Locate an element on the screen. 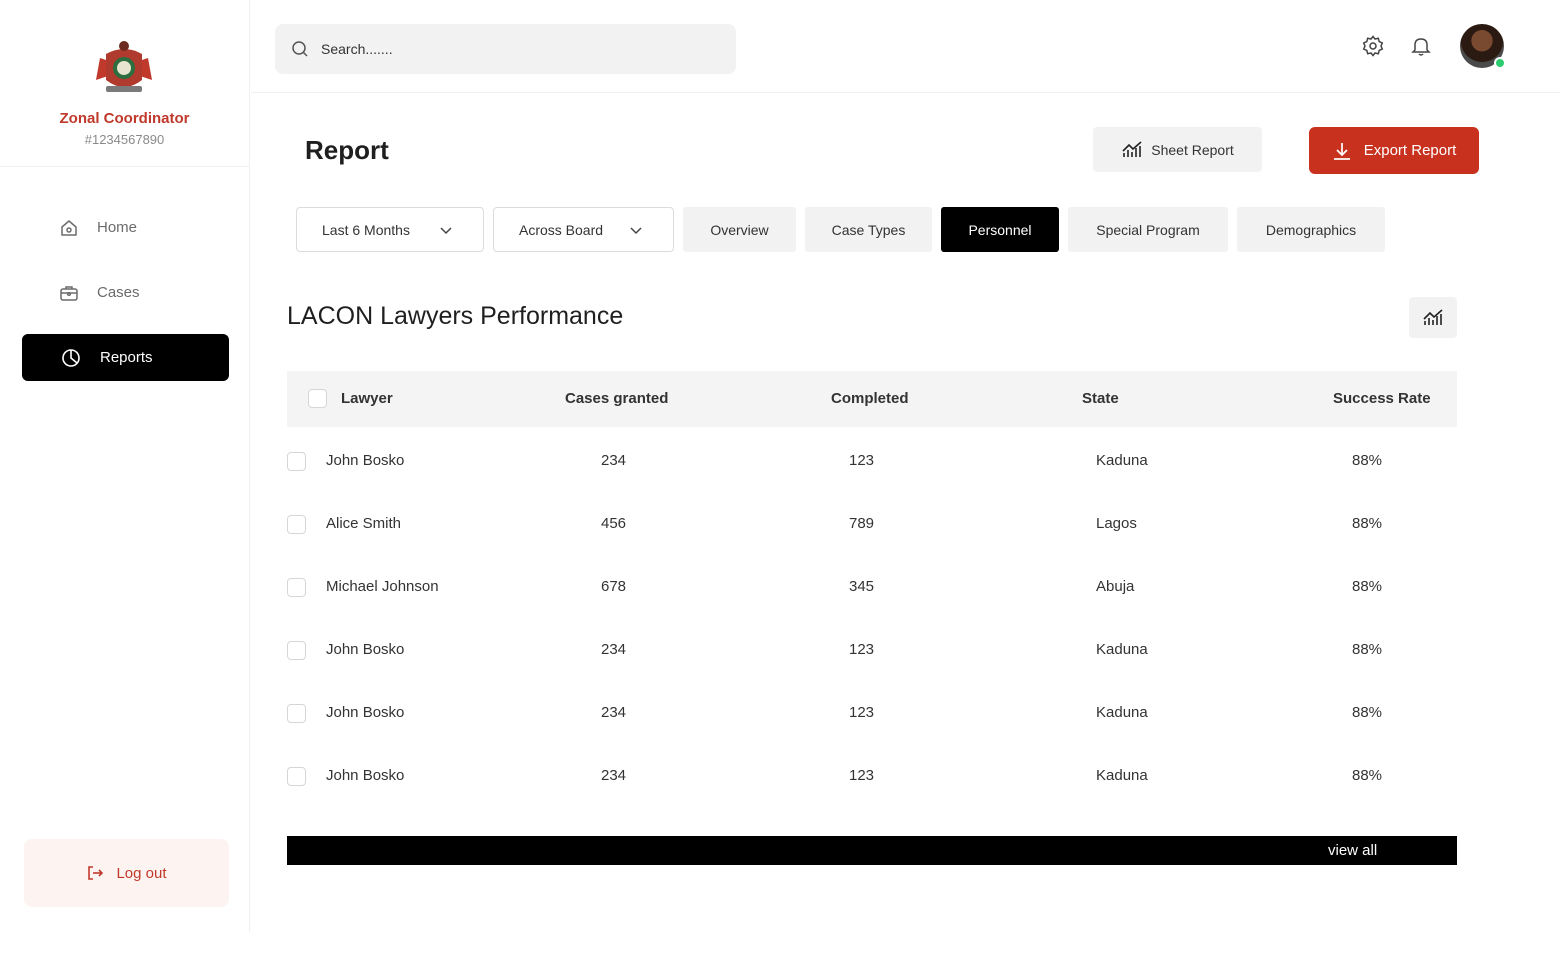 The height and width of the screenshot is (974, 1560). sidebar-item-cases: Cases is located at coordinates (125, 292).